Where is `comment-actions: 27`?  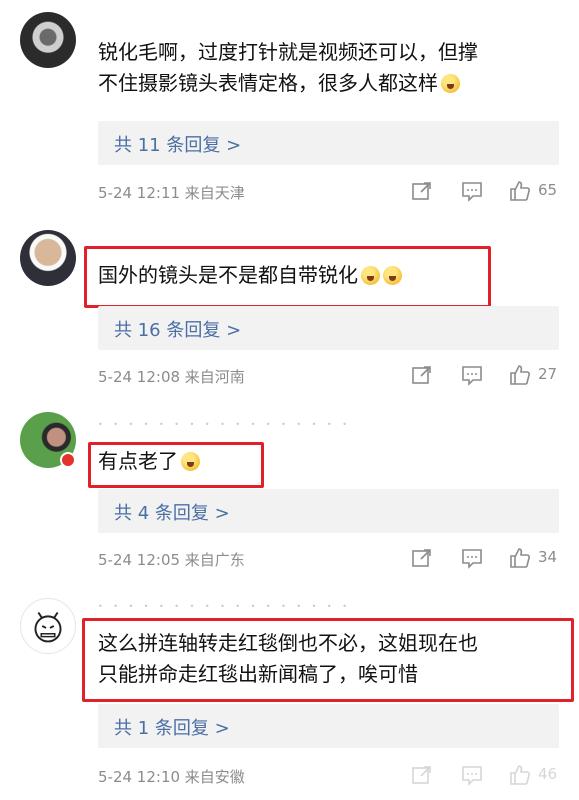
comment-actions: 27 is located at coordinates (490, 375).